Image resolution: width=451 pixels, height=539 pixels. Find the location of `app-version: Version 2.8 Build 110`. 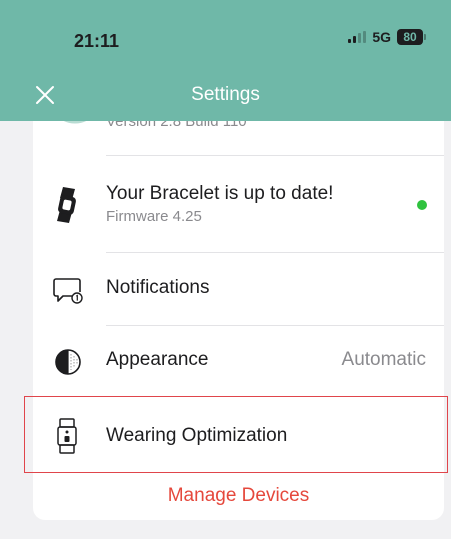

app-version: Version 2.8 Build 110 is located at coordinates (176, 125).